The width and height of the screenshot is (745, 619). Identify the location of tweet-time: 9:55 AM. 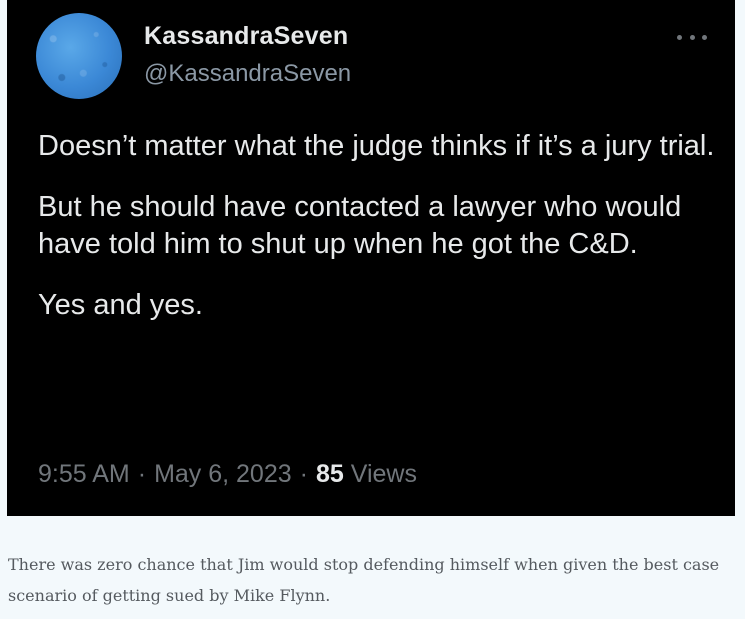
(84, 474).